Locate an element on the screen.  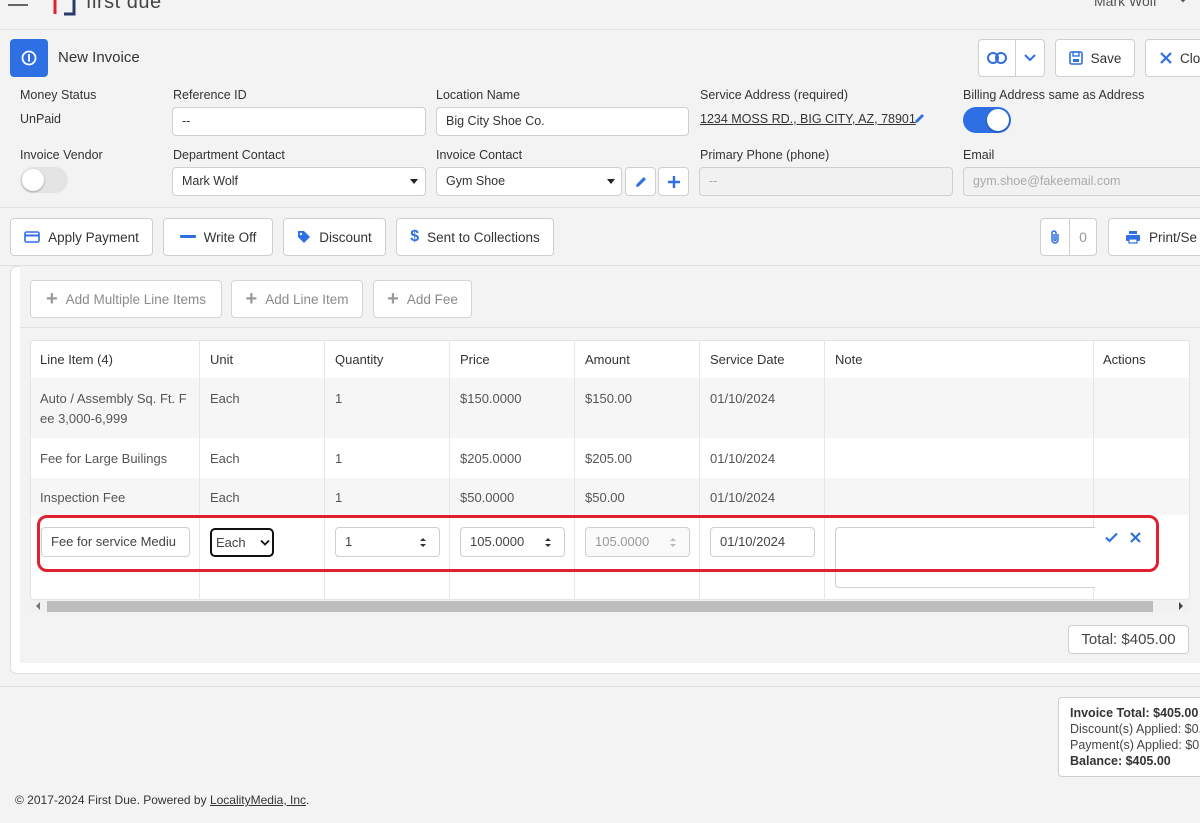
line-items-total: Total: $405.00 is located at coordinates (1128, 639).